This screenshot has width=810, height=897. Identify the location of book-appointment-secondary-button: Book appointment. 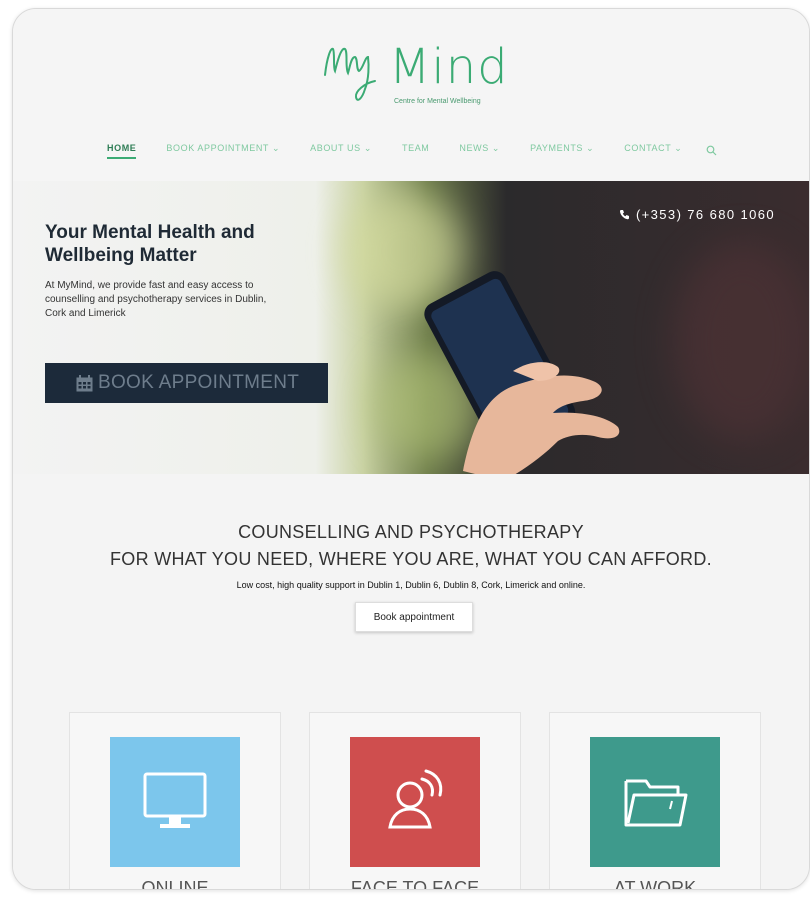
(414, 617).